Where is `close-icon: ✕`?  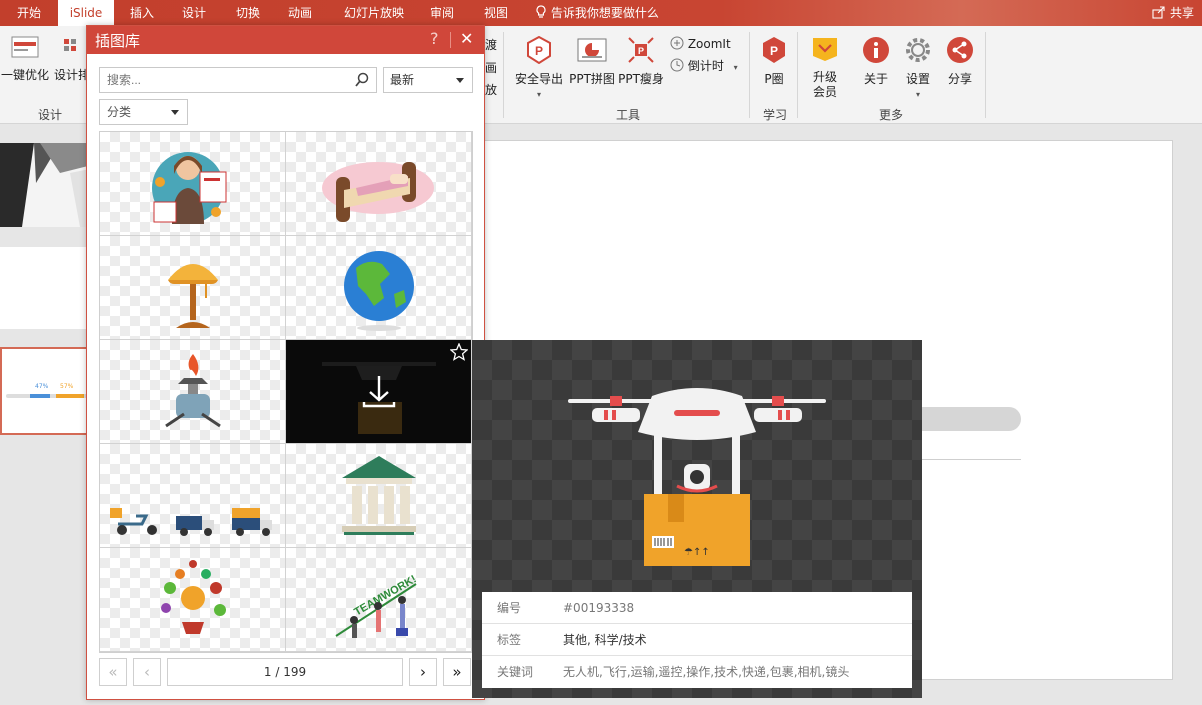
close-icon: ✕ is located at coordinates (466, 38).